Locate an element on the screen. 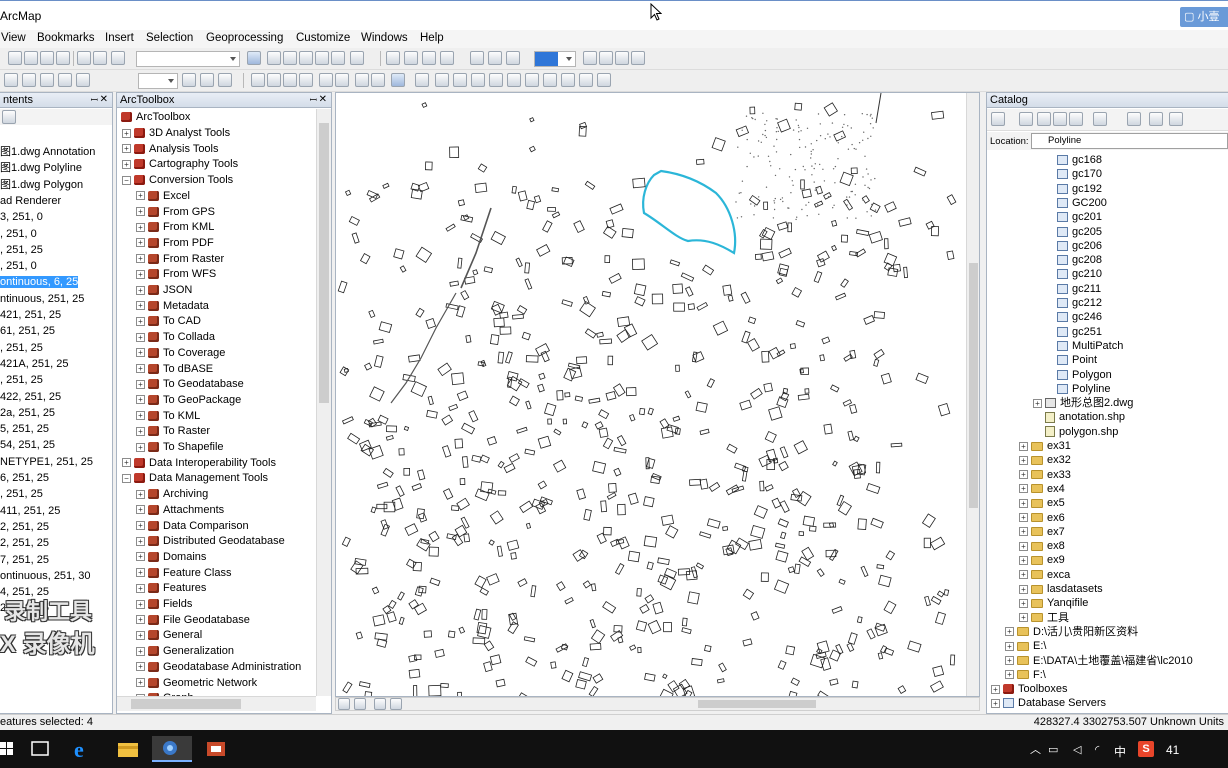 The width and height of the screenshot is (1228, 768). editor-icon is located at coordinates (254, 58).